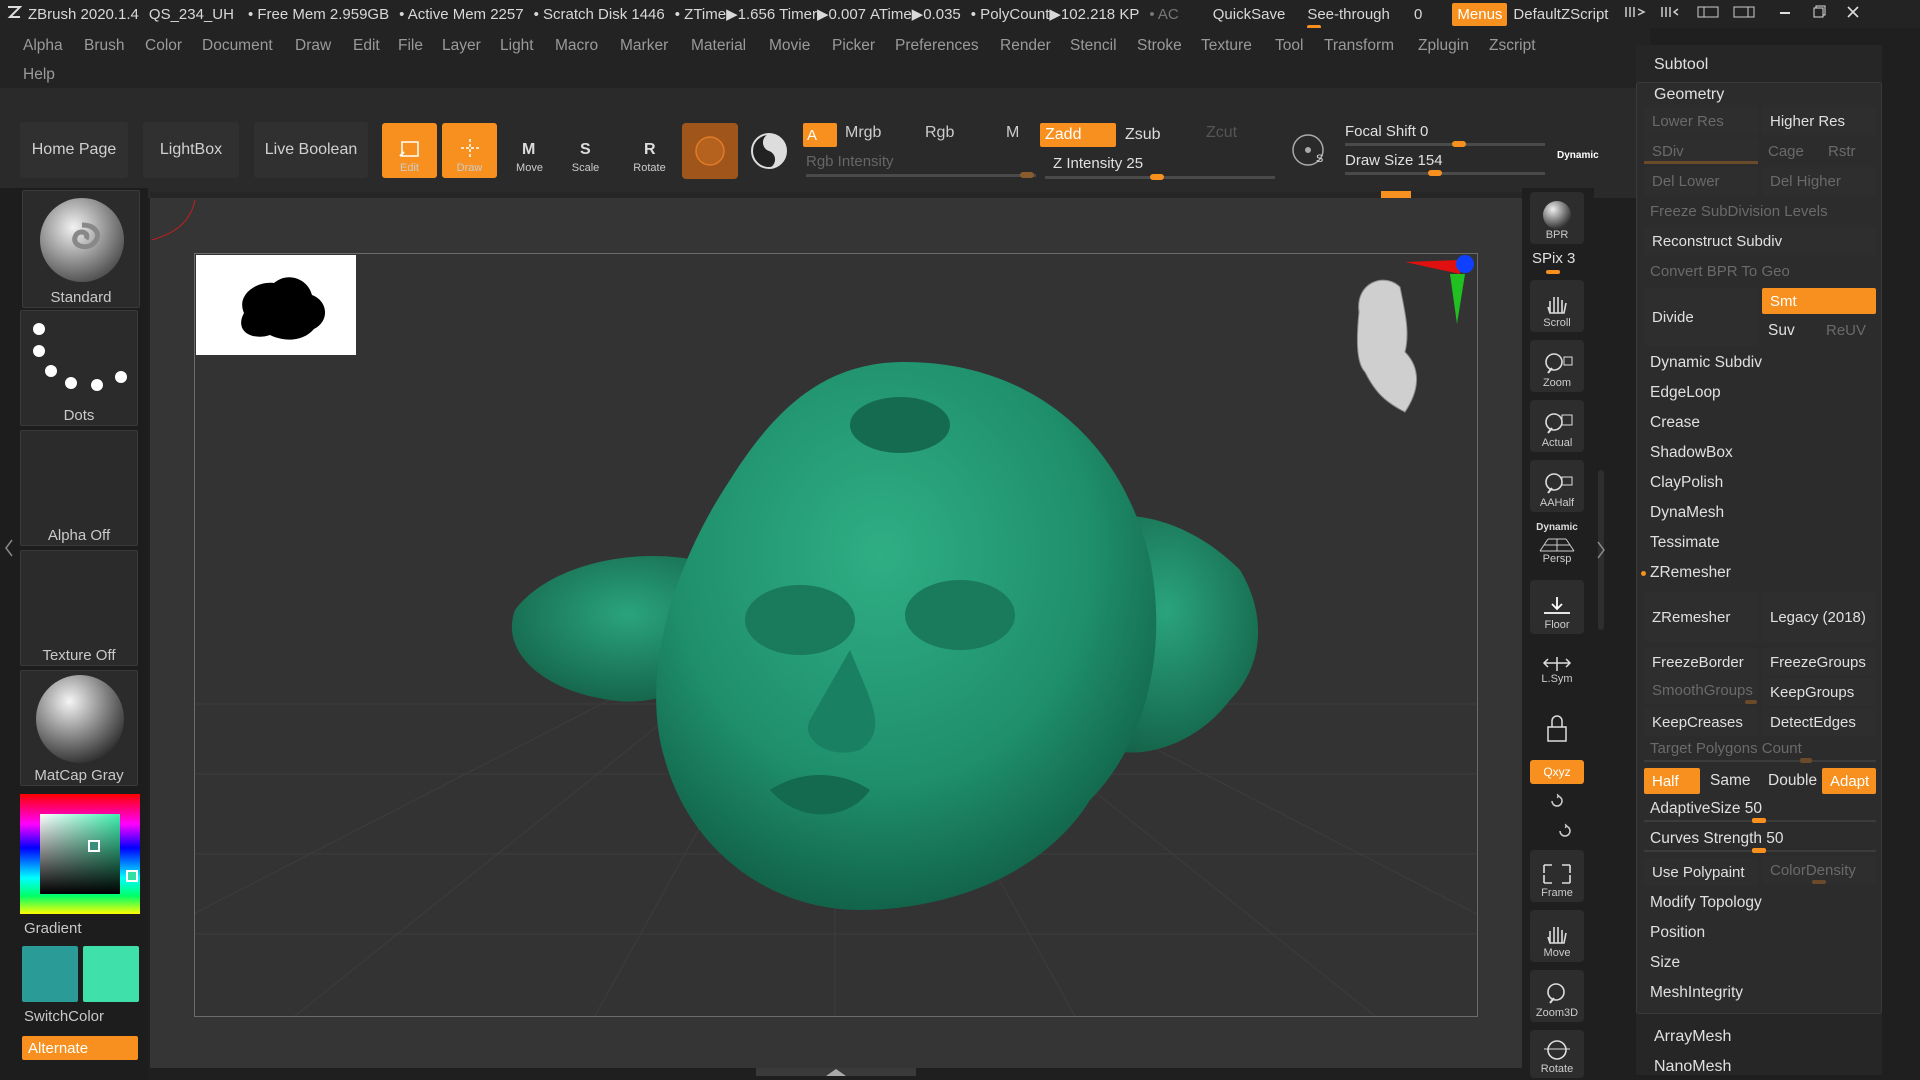 The height and width of the screenshot is (1080, 1920). Describe the element at coordinates (1557, 486) in the screenshot. I see `aahalf-button: AAHalf` at that location.